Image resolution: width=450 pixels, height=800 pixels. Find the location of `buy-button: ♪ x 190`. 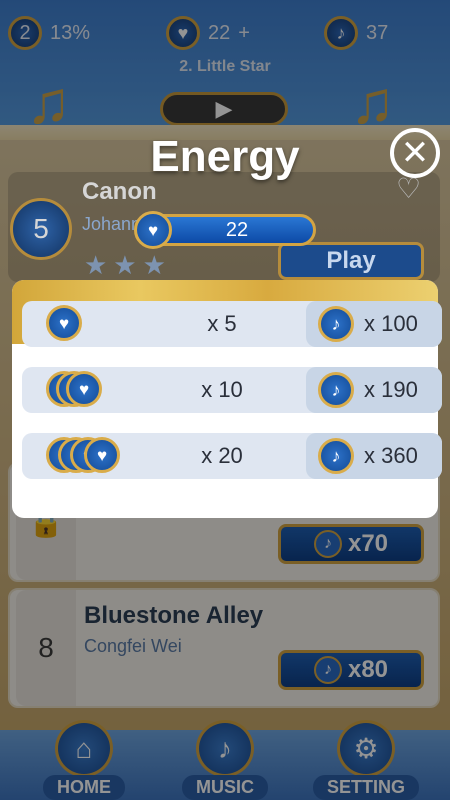

buy-button: ♪ x 190 is located at coordinates (374, 390).